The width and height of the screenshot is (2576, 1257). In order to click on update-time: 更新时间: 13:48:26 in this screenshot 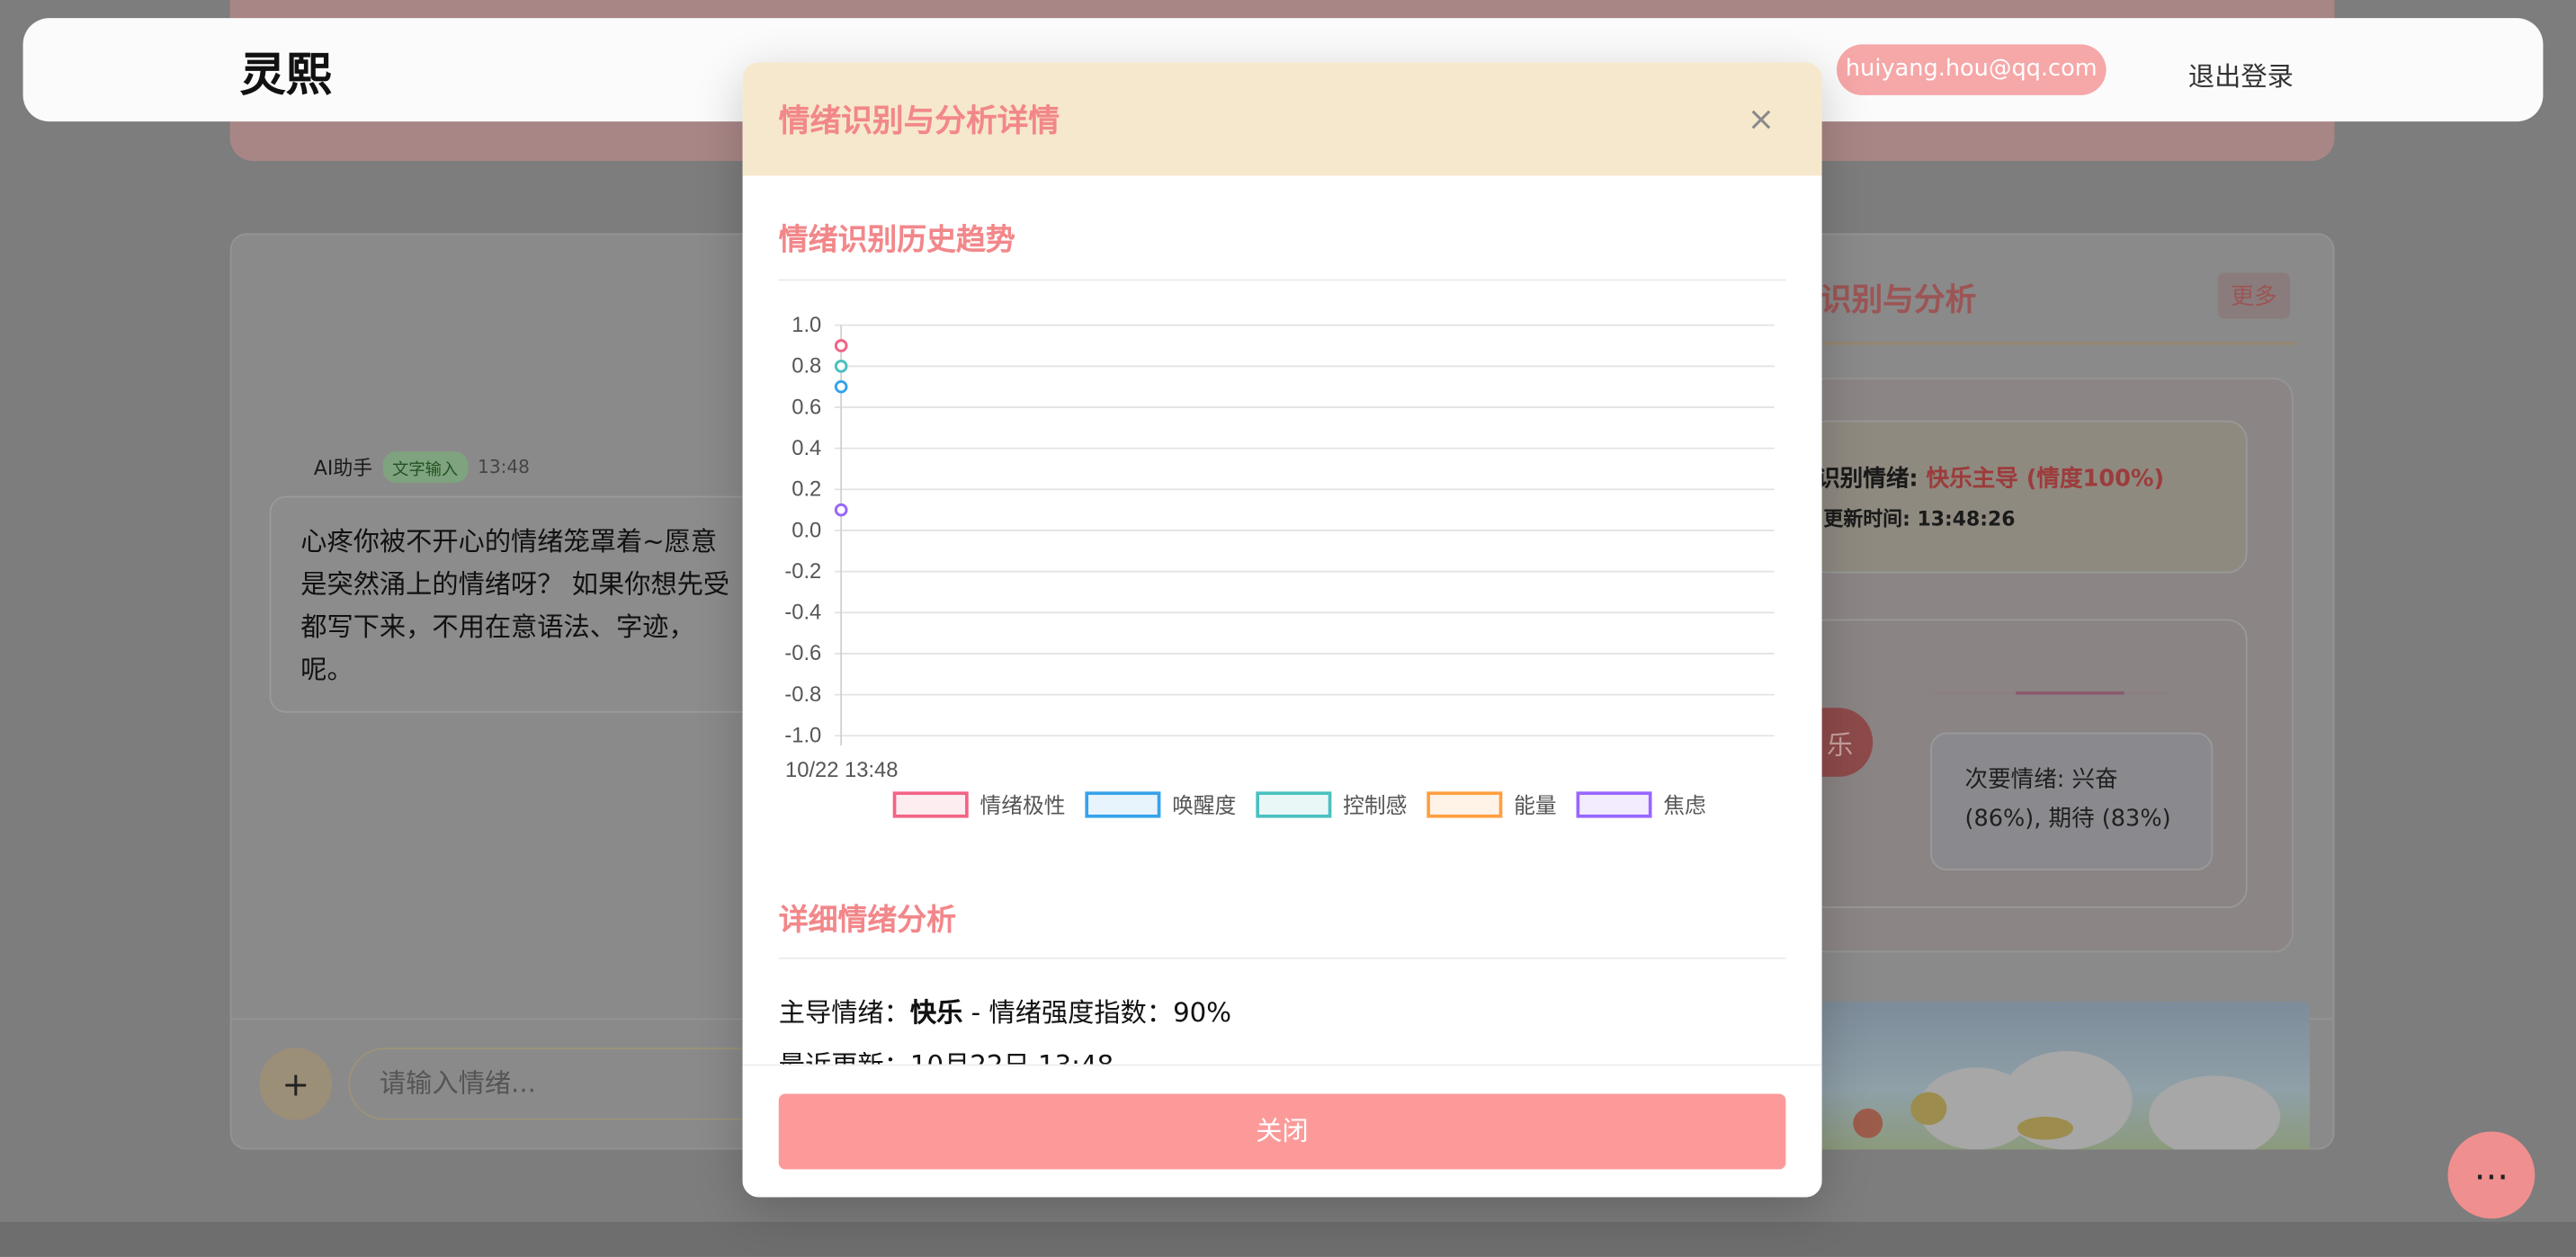, I will do `click(1919, 518)`.